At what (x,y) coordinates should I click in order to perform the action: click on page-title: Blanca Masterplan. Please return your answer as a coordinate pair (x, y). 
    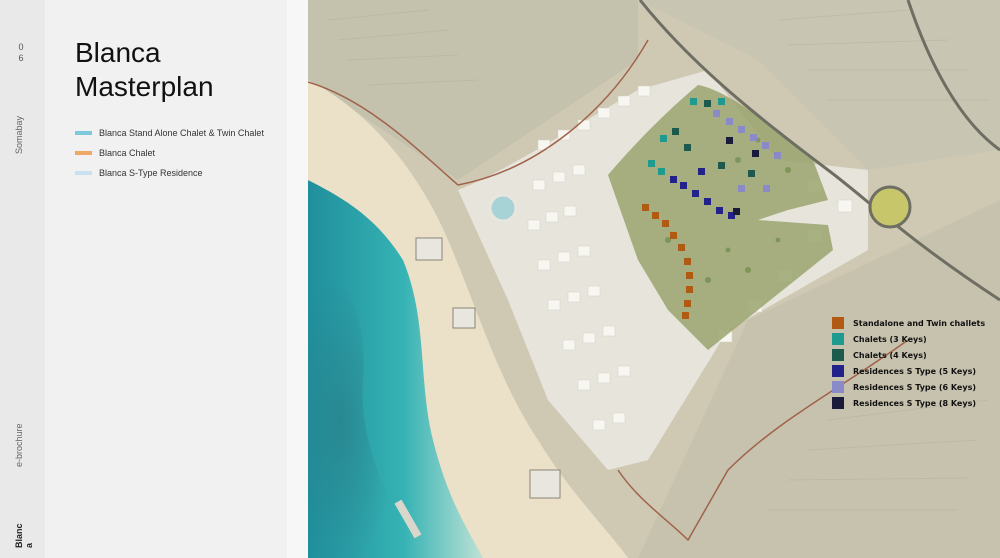
    Looking at the image, I should click on (144, 69).